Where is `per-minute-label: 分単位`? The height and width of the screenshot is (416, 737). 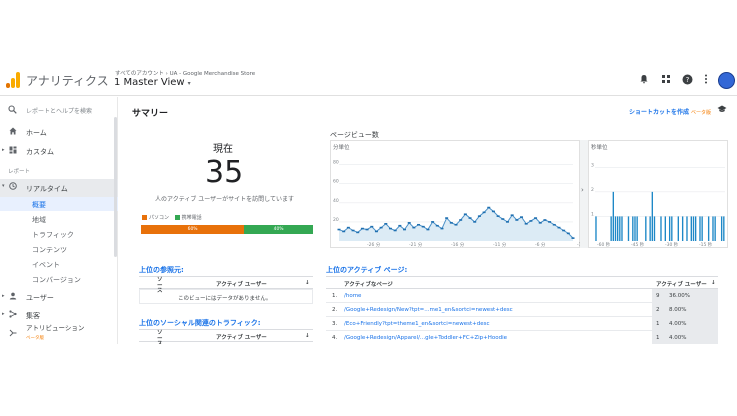
per-minute-label: 分単位 is located at coordinates (341, 148).